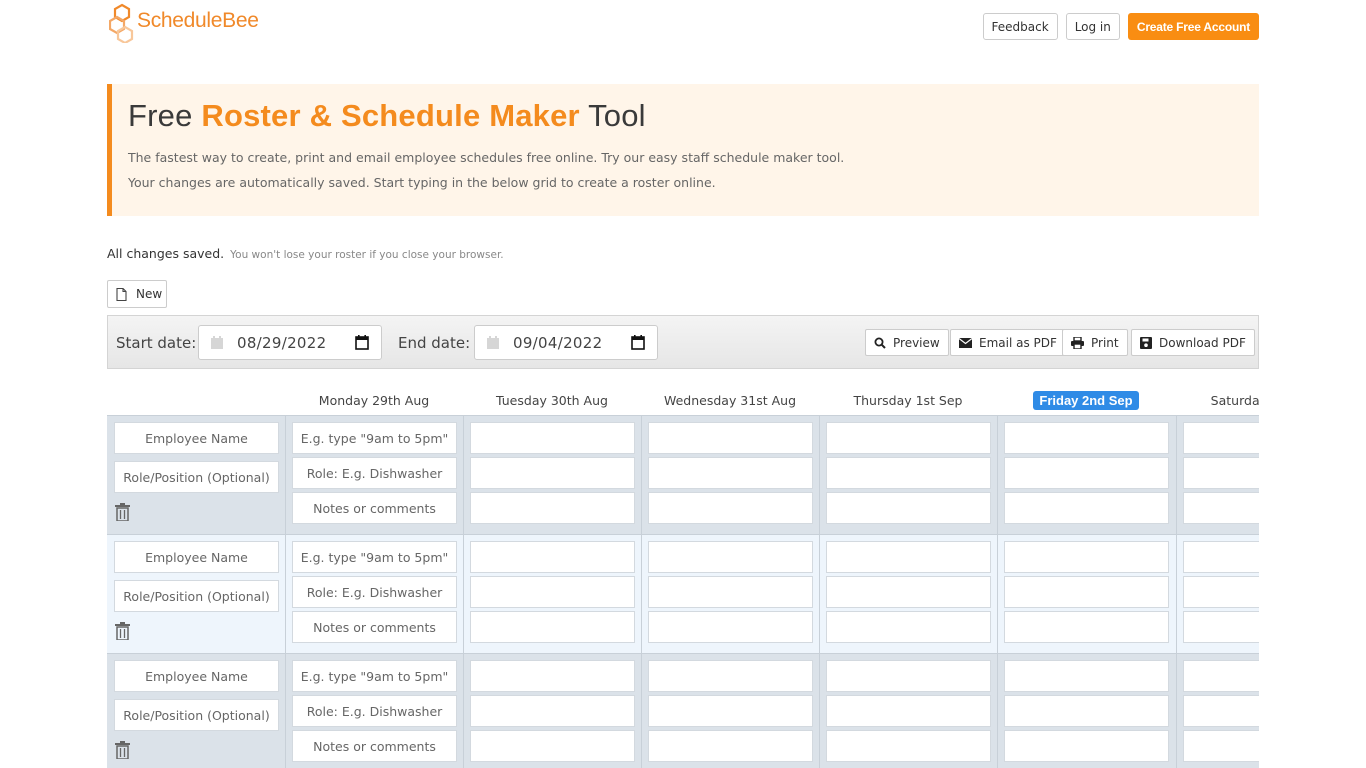  What do you see at coordinates (1193, 342) in the screenshot?
I see `download-pdf-button: Download PDF` at bounding box center [1193, 342].